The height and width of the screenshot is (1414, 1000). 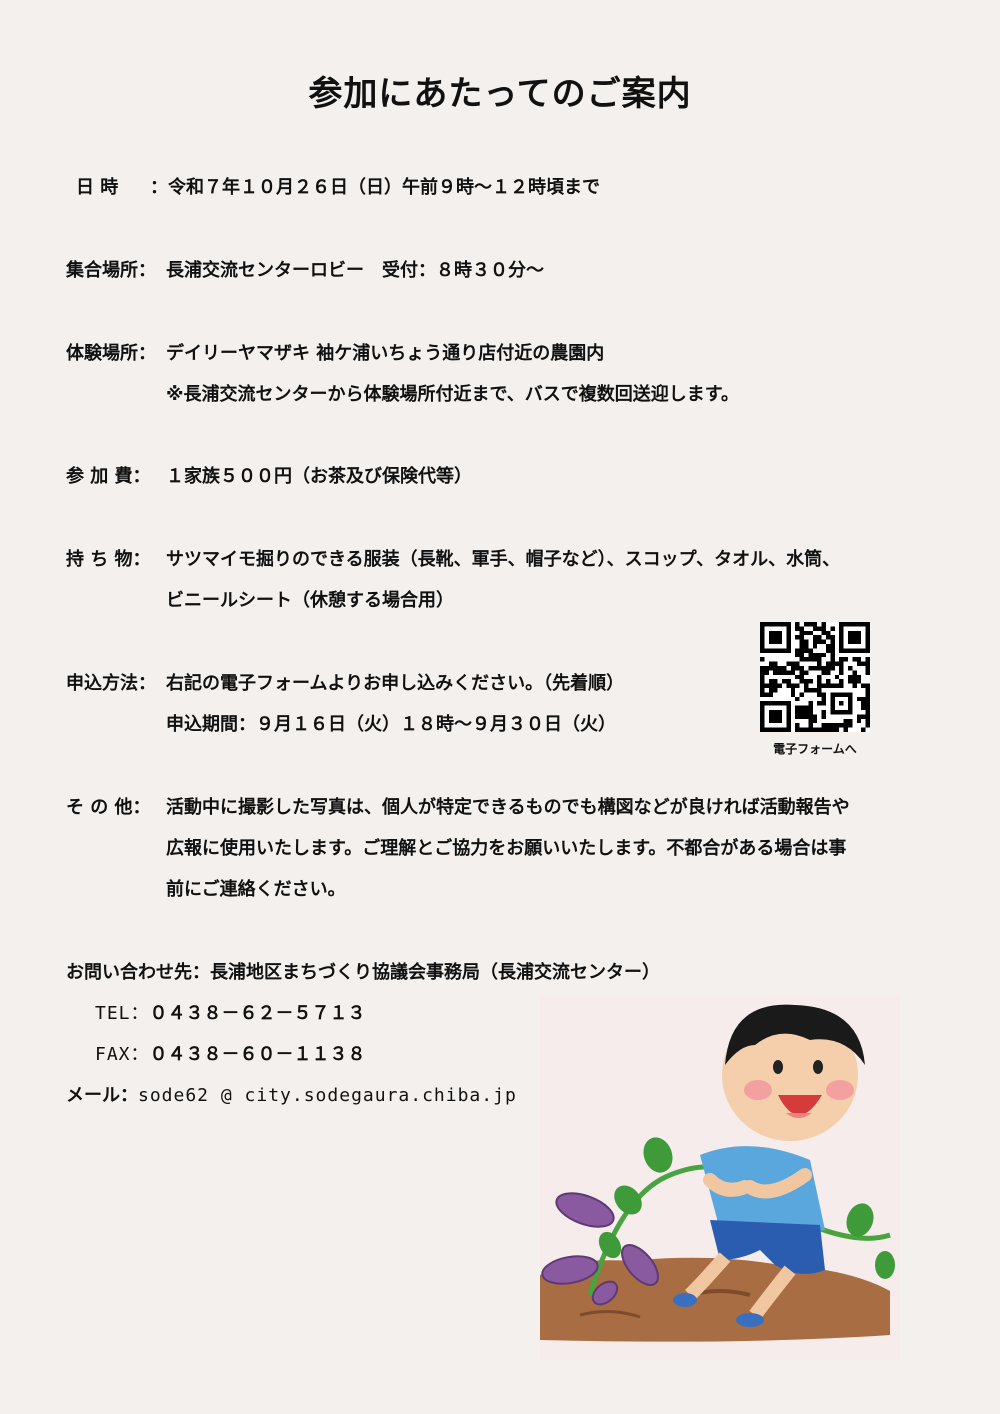 I want to click on other-label: そ の 他：, so click(x=108, y=807).